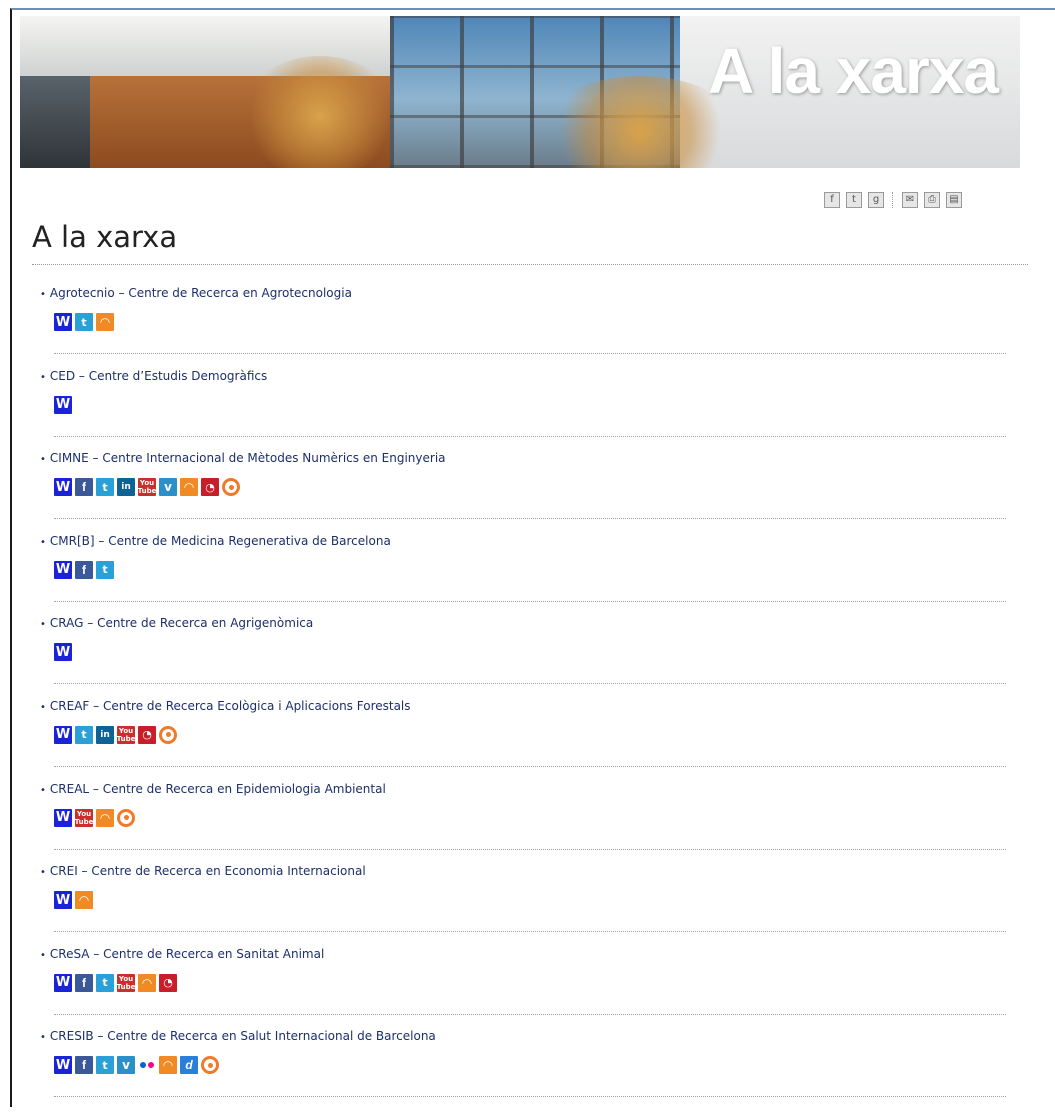 The height and width of the screenshot is (1112, 1055). I want to click on google-plus-share-icon: g, so click(876, 200).